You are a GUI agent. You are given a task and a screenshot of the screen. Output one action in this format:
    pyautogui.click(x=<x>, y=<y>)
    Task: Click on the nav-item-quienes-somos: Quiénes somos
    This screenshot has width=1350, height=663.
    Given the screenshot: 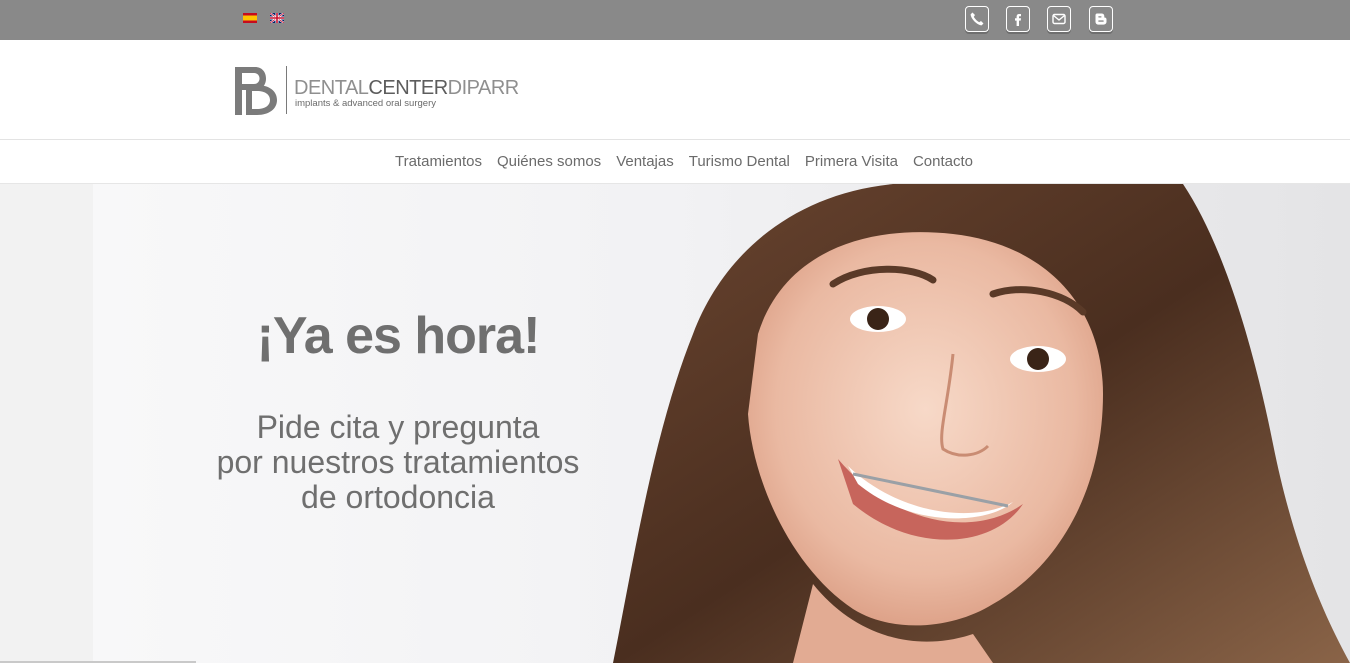 What is the action you would take?
    pyautogui.click(x=549, y=161)
    